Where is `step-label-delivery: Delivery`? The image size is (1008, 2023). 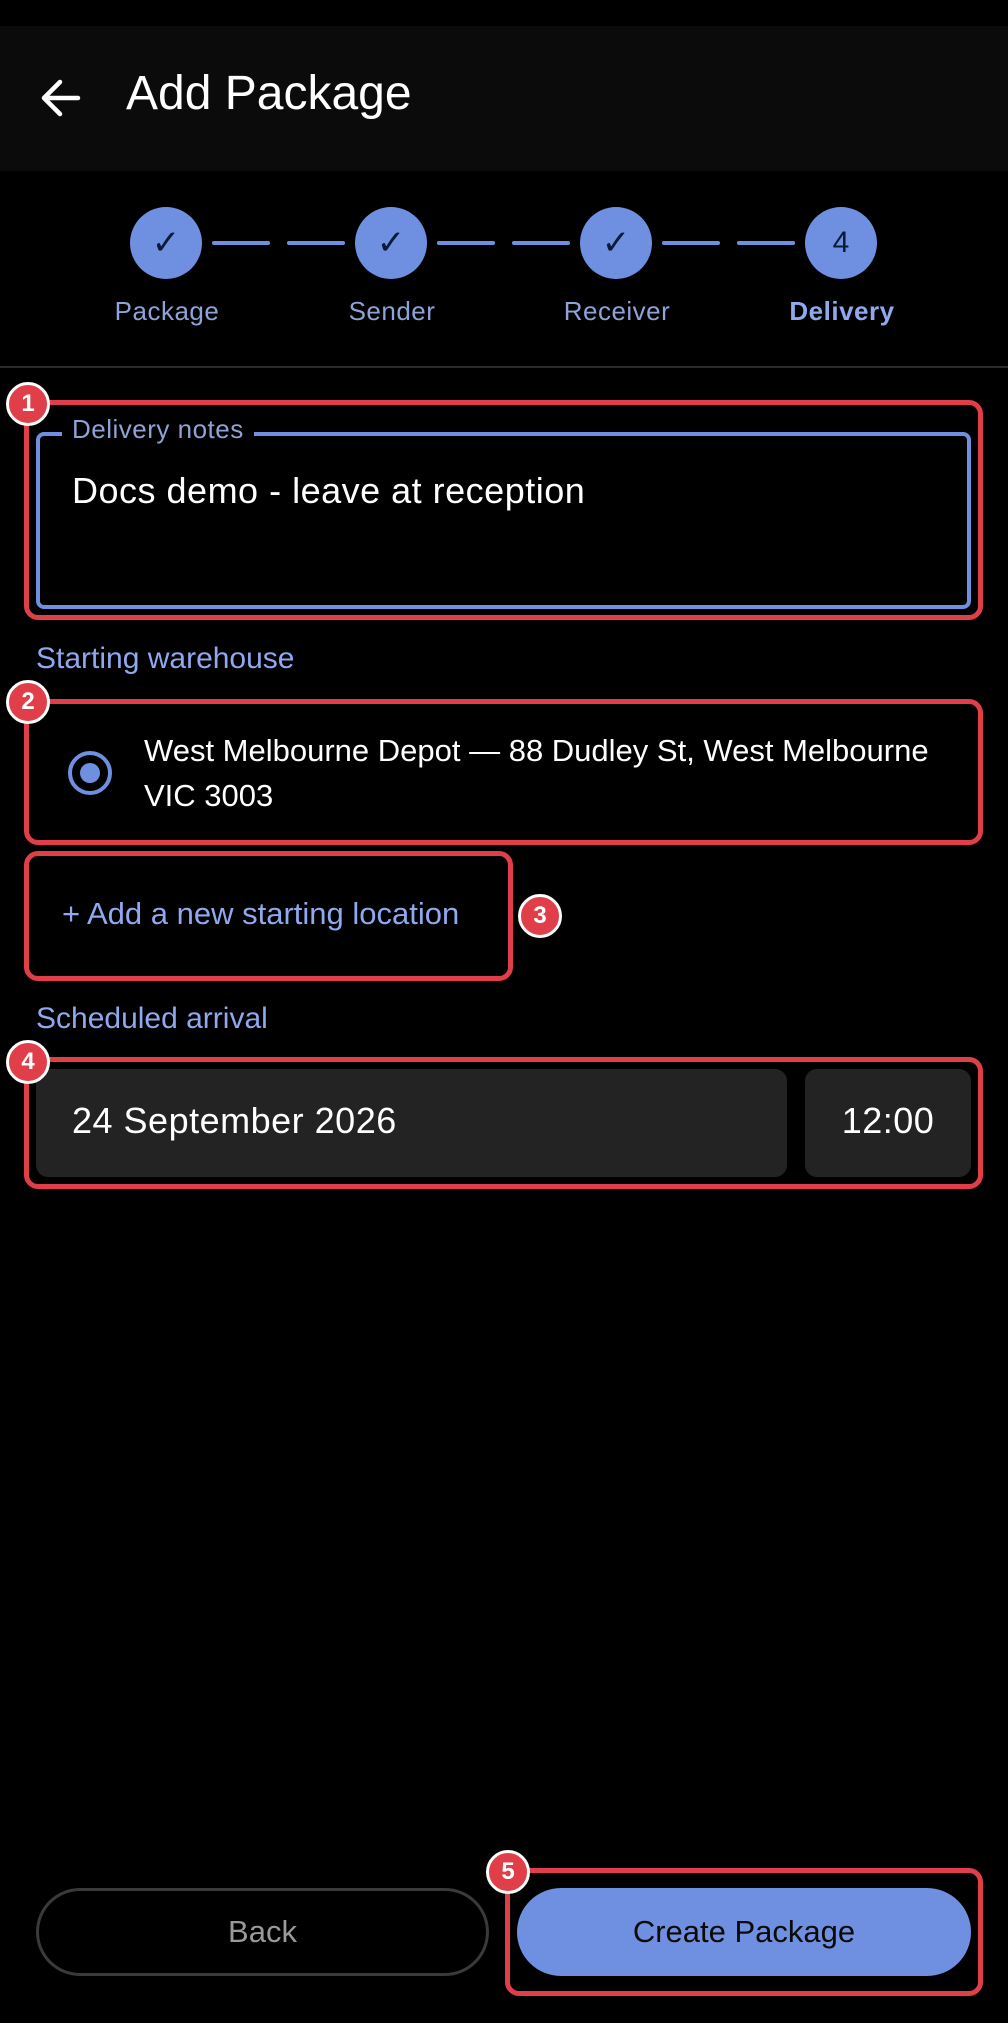 step-label-delivery: Delivery is located at coordinates (842, 311).